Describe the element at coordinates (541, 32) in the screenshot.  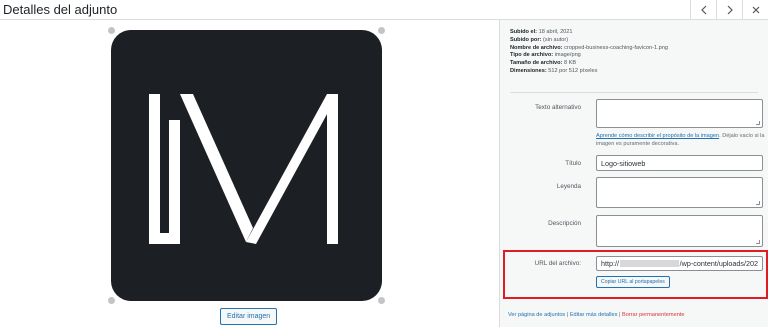
I see `meta-uploaded-on: Subido el: 18 abril, 2021` at that location.